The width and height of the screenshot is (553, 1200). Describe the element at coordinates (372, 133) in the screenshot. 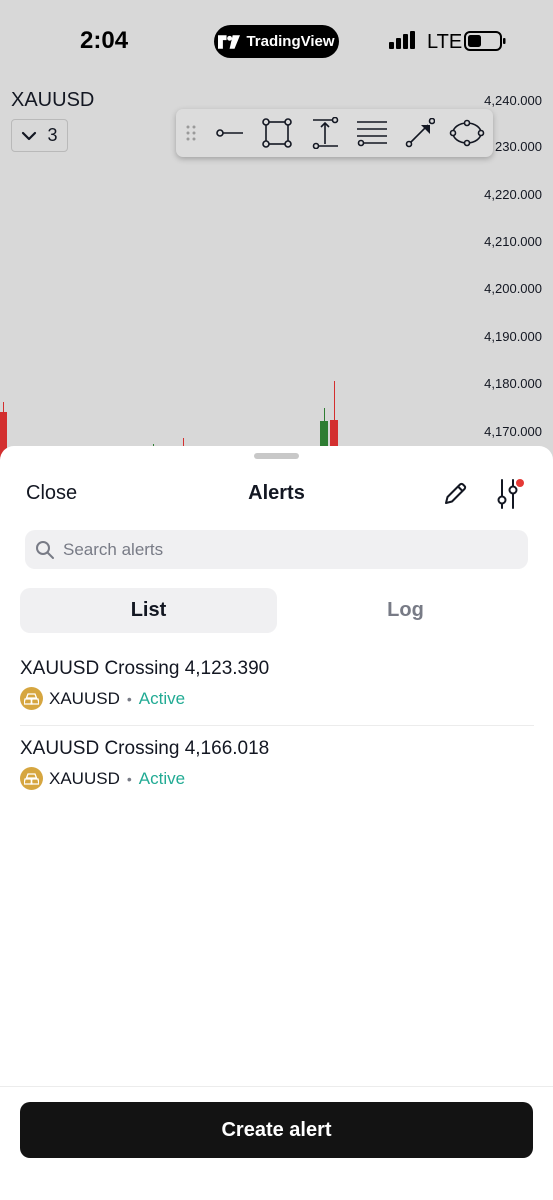

I see `parallel-channel-icon` at that location.